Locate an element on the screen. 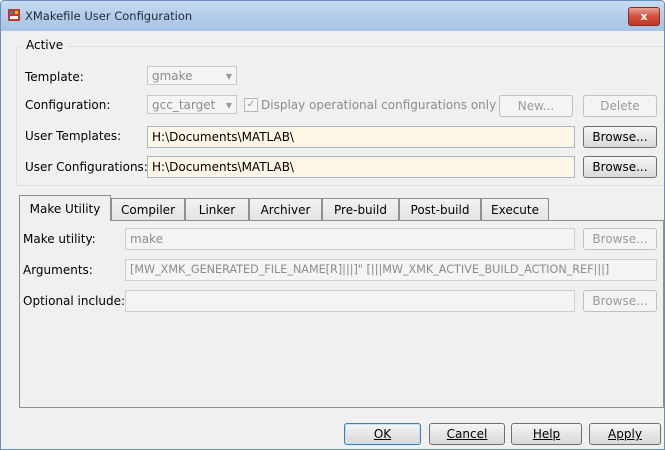 The height and width of the screenshot is (450, 665). cancel-label: Cancel is located at coordinates (467, 434).